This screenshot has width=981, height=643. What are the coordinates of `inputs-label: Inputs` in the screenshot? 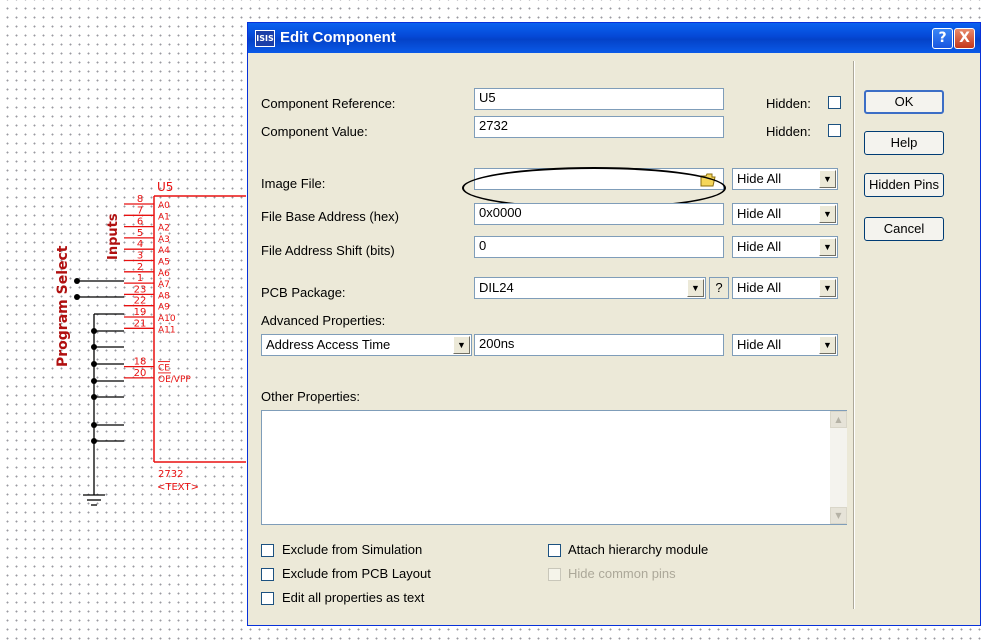 It's located at (113, 236).